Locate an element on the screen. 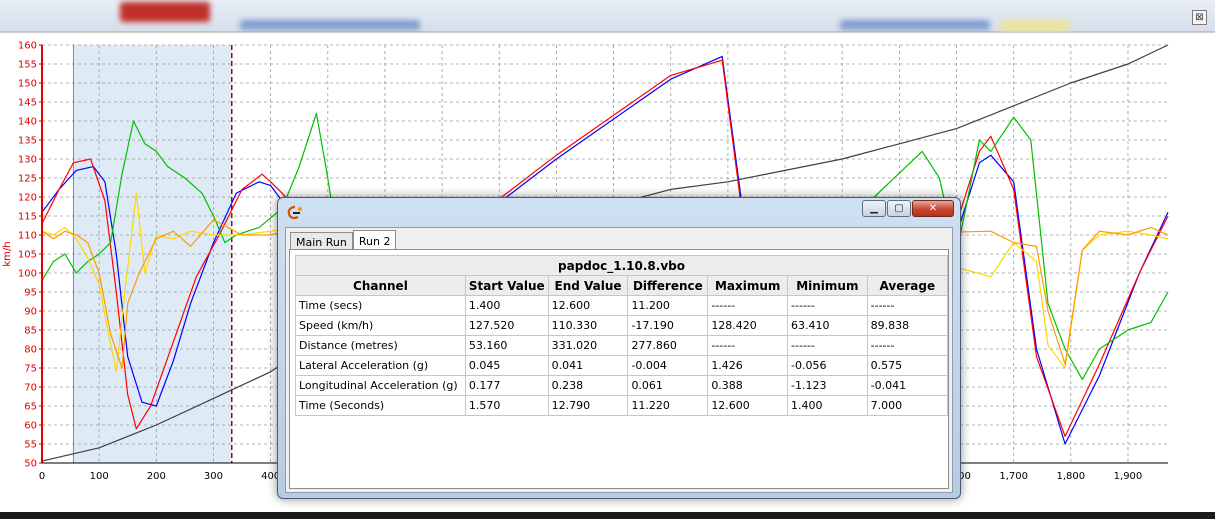  column-header: End Value is located at coordinates (588, 285).